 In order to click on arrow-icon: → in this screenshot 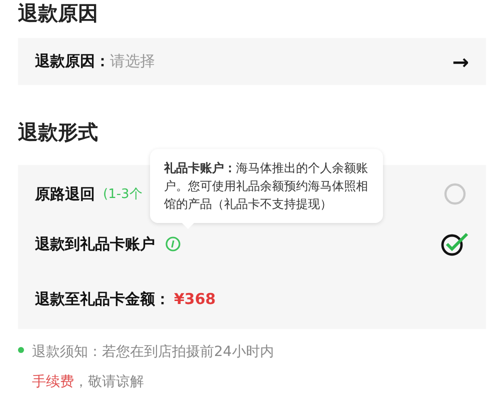, I will do `click(460, 62)`.